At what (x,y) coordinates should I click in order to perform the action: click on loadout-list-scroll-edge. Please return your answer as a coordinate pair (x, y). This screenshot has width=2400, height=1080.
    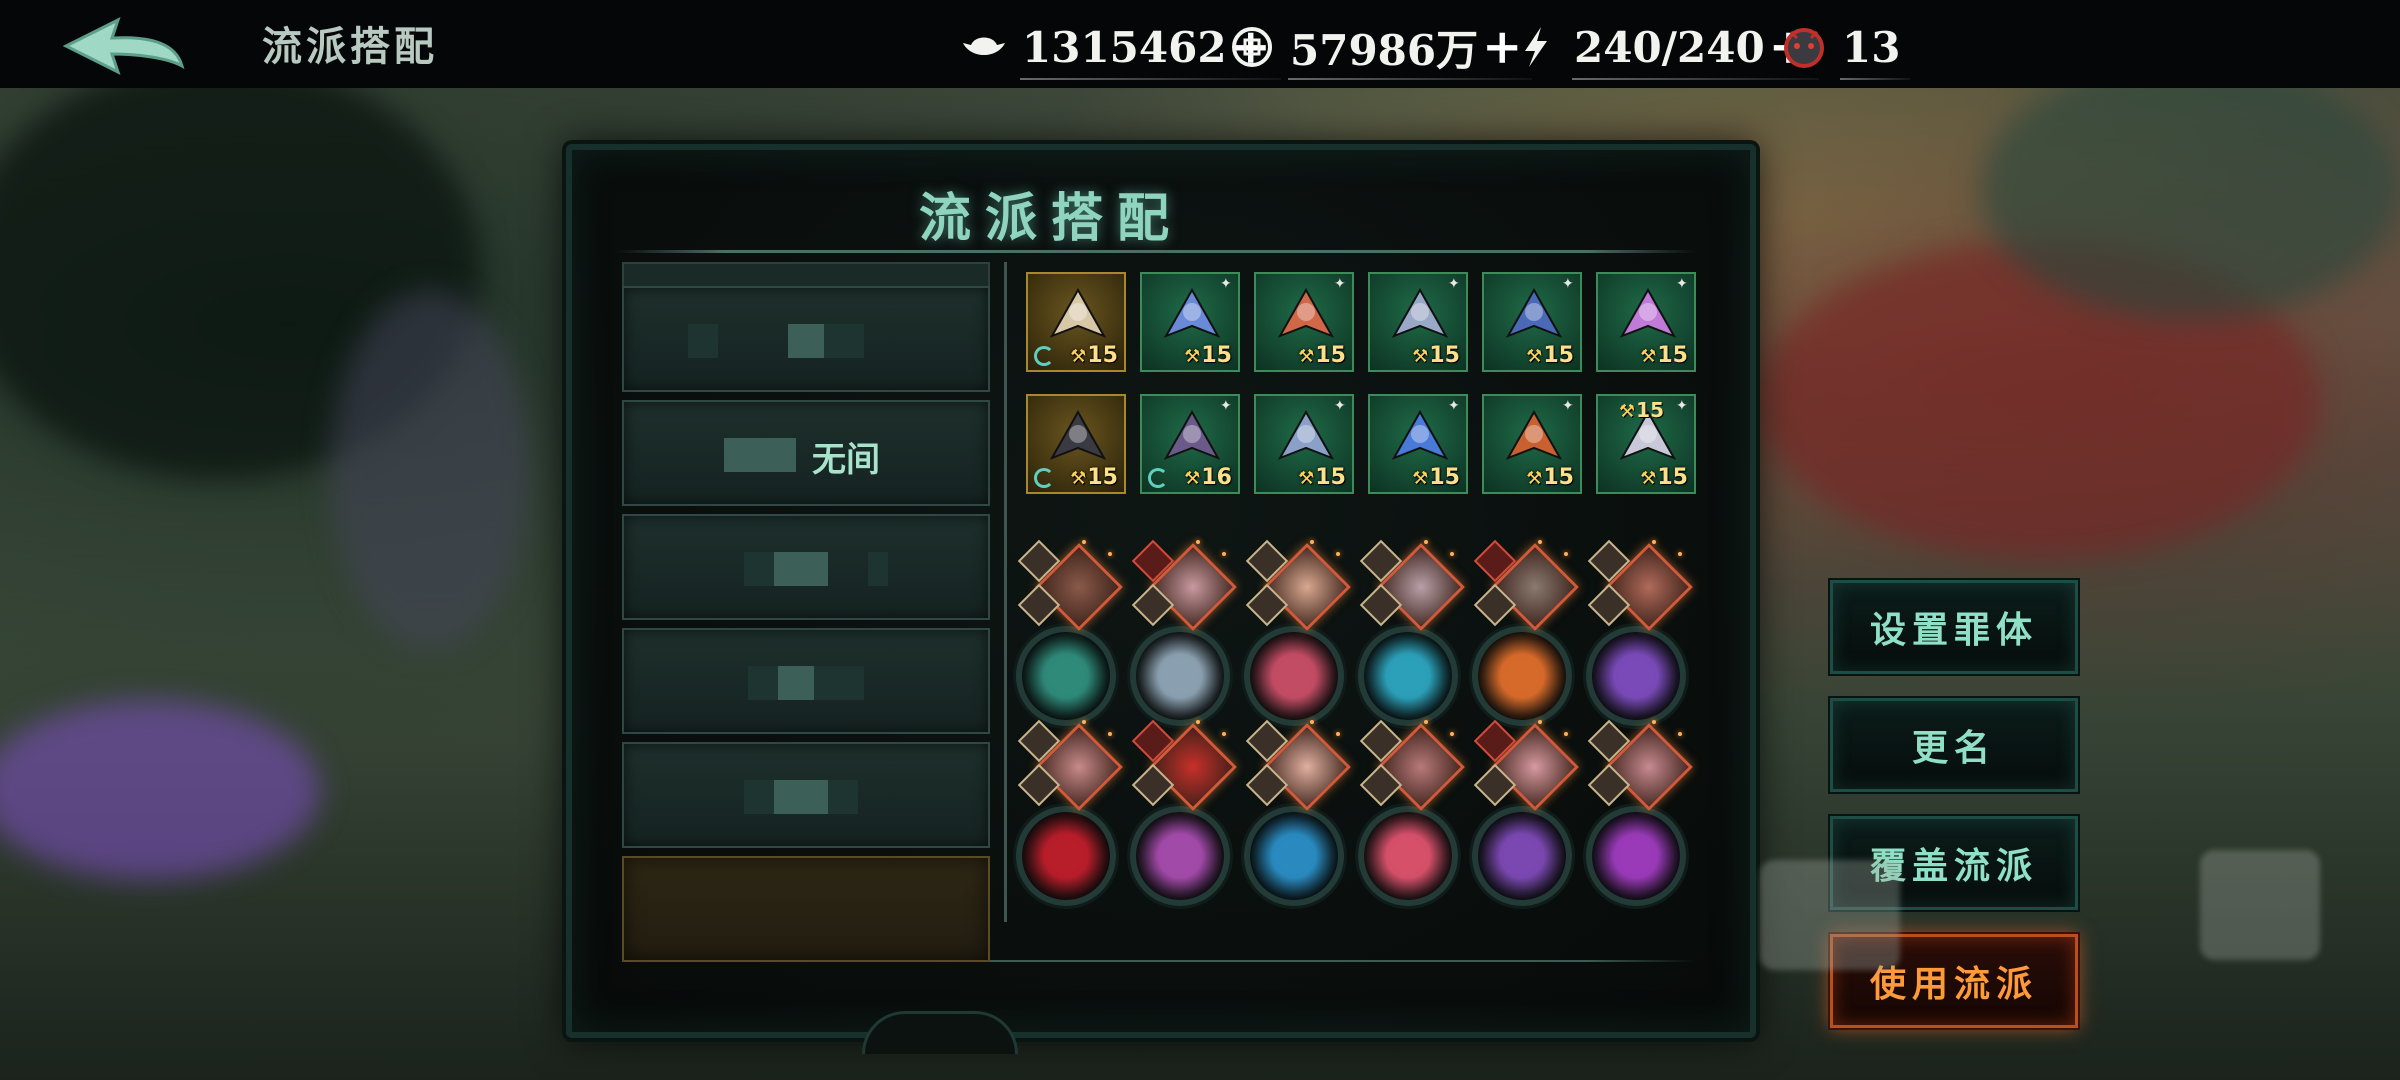
    Looking at the image, I should click on (806, 275).